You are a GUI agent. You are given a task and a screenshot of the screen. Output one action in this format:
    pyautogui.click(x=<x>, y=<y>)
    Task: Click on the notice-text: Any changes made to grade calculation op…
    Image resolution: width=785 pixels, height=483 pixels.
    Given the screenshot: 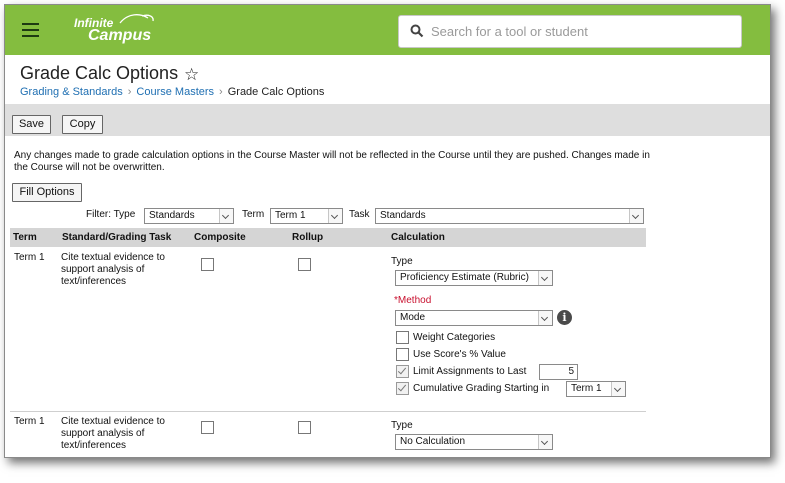 What is the action you would take?
    pyautogui.click(x=332, y=161)
    